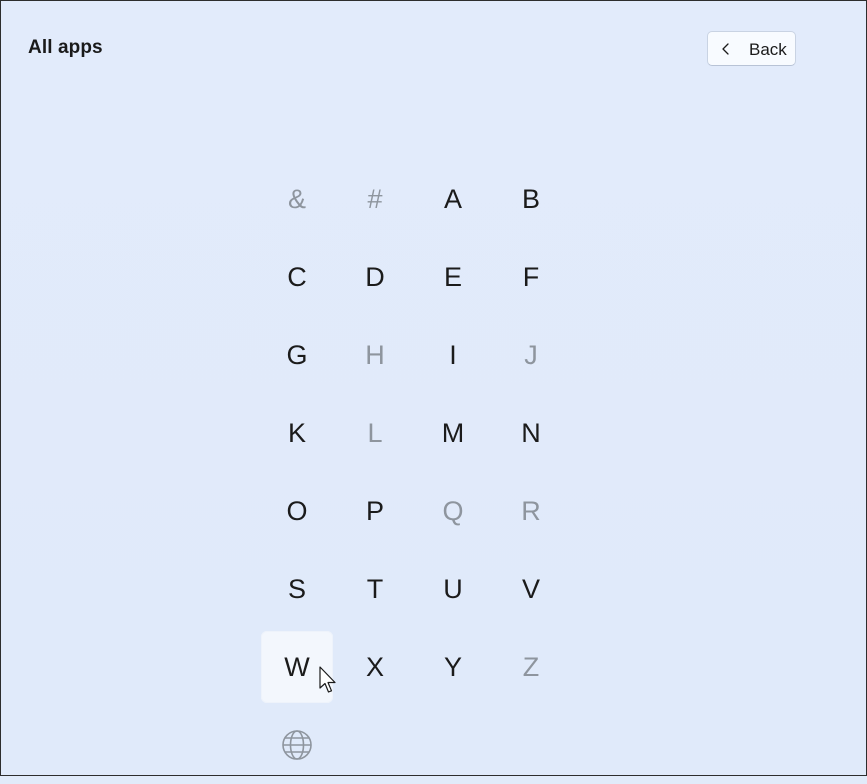 Image resolution: width=867 pixels, height=784 pixels. I want to click on letter-button-b: B, so click(531, 199).